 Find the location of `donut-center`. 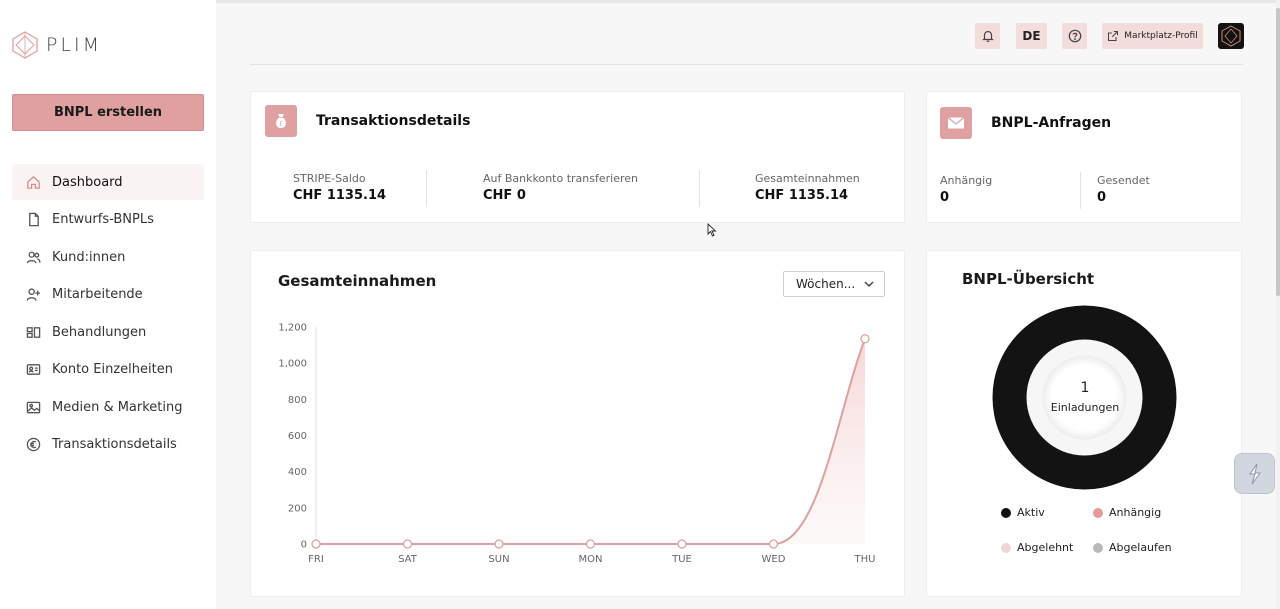

donut-center is located at coordinates (1084, 397).